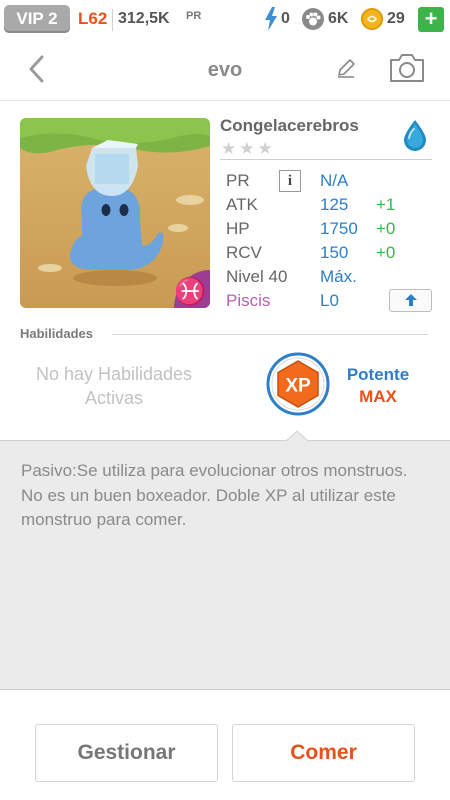 This screenshot has height=800, width=450. What do you see at coordinates (248, 300) in the screenshot?
I see `stat-label-zodiac: Piscis` at bounding box center [248, 300].